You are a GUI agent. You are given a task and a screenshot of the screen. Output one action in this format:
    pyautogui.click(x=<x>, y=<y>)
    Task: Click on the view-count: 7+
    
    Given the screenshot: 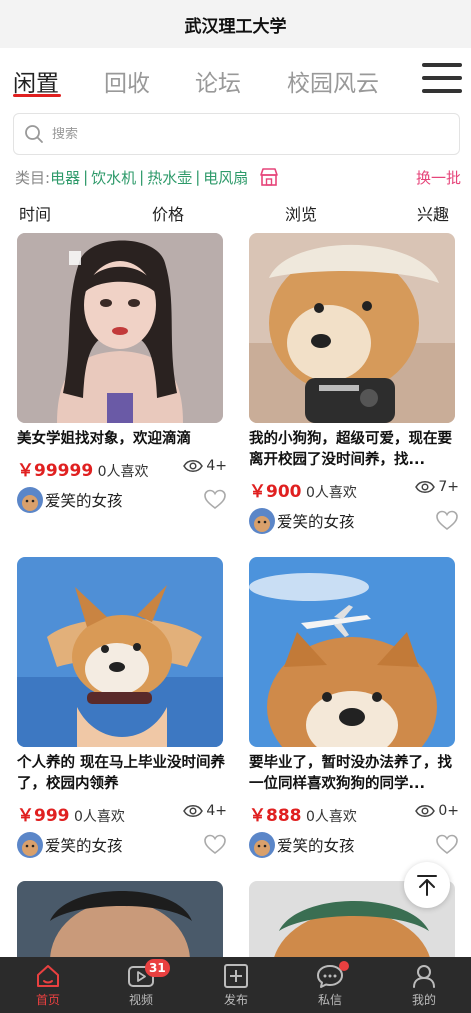 What is the action you would take?
    pyautogui.click(x=437, y=487)
    